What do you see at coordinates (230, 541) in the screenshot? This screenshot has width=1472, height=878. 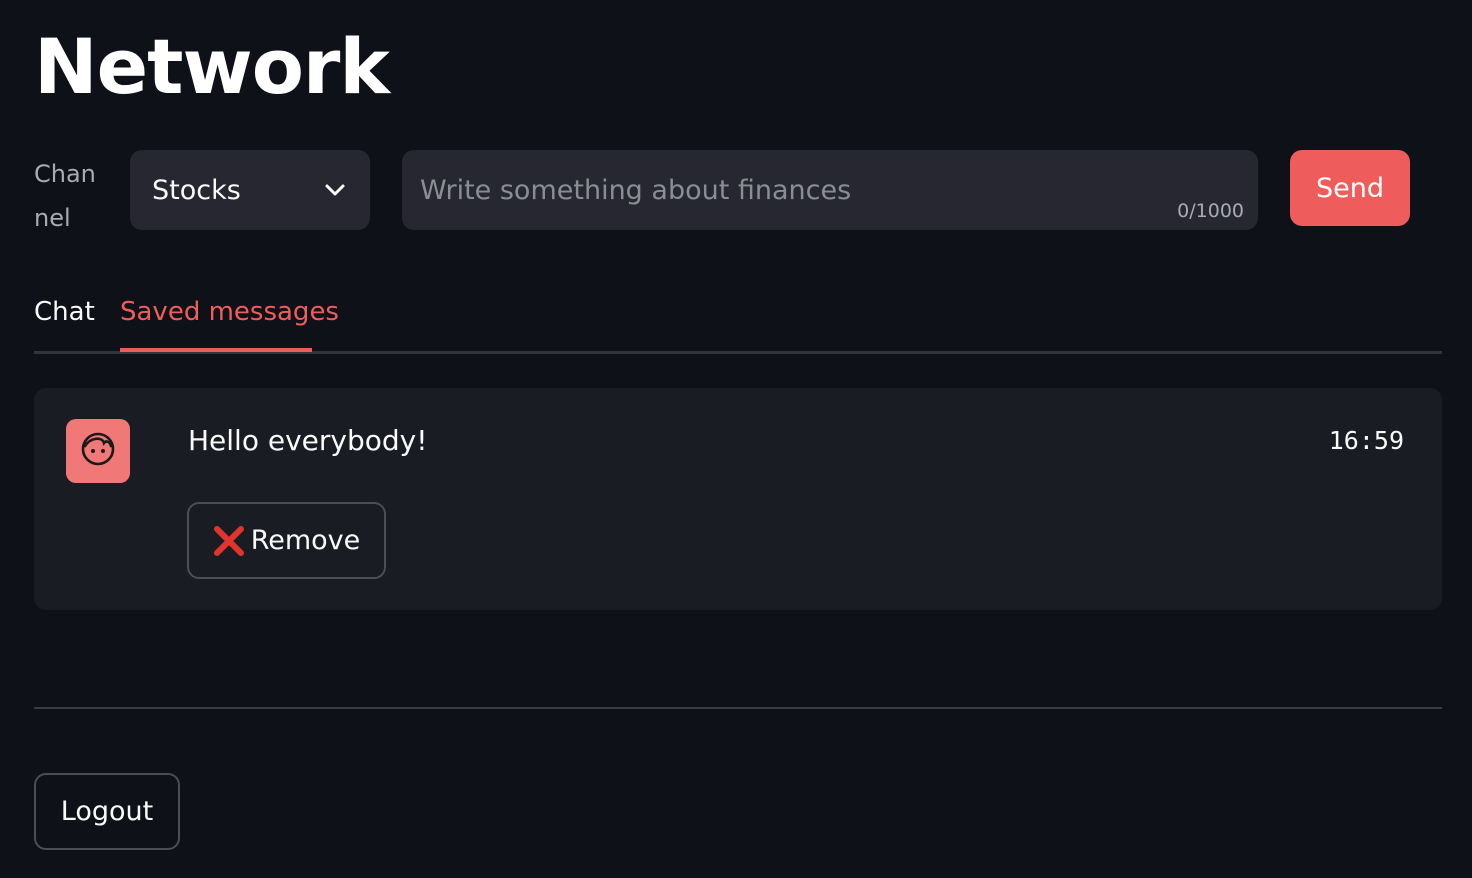 I see `red-x-icon` at bounding box center [230, 541].